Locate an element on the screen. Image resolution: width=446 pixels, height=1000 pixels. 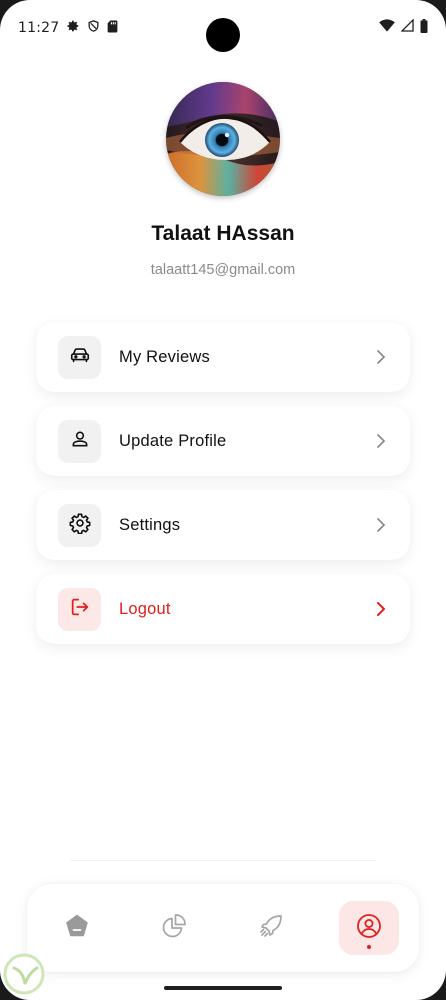
settings-icon is located at coordinates (73, 28).